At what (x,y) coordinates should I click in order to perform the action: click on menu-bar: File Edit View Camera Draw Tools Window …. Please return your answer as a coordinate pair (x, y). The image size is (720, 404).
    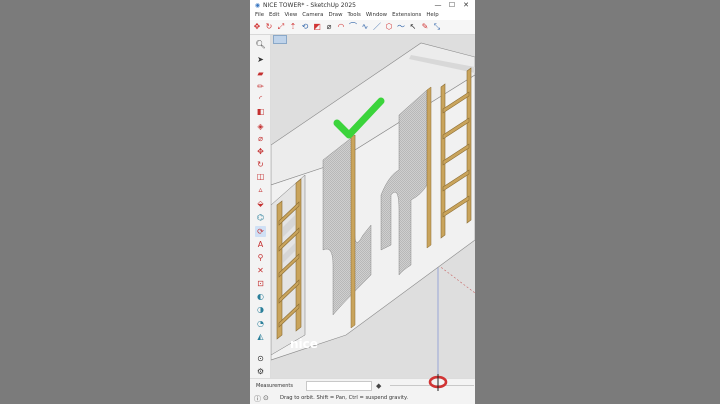
    Looking at the image, I should click on (362, 15).